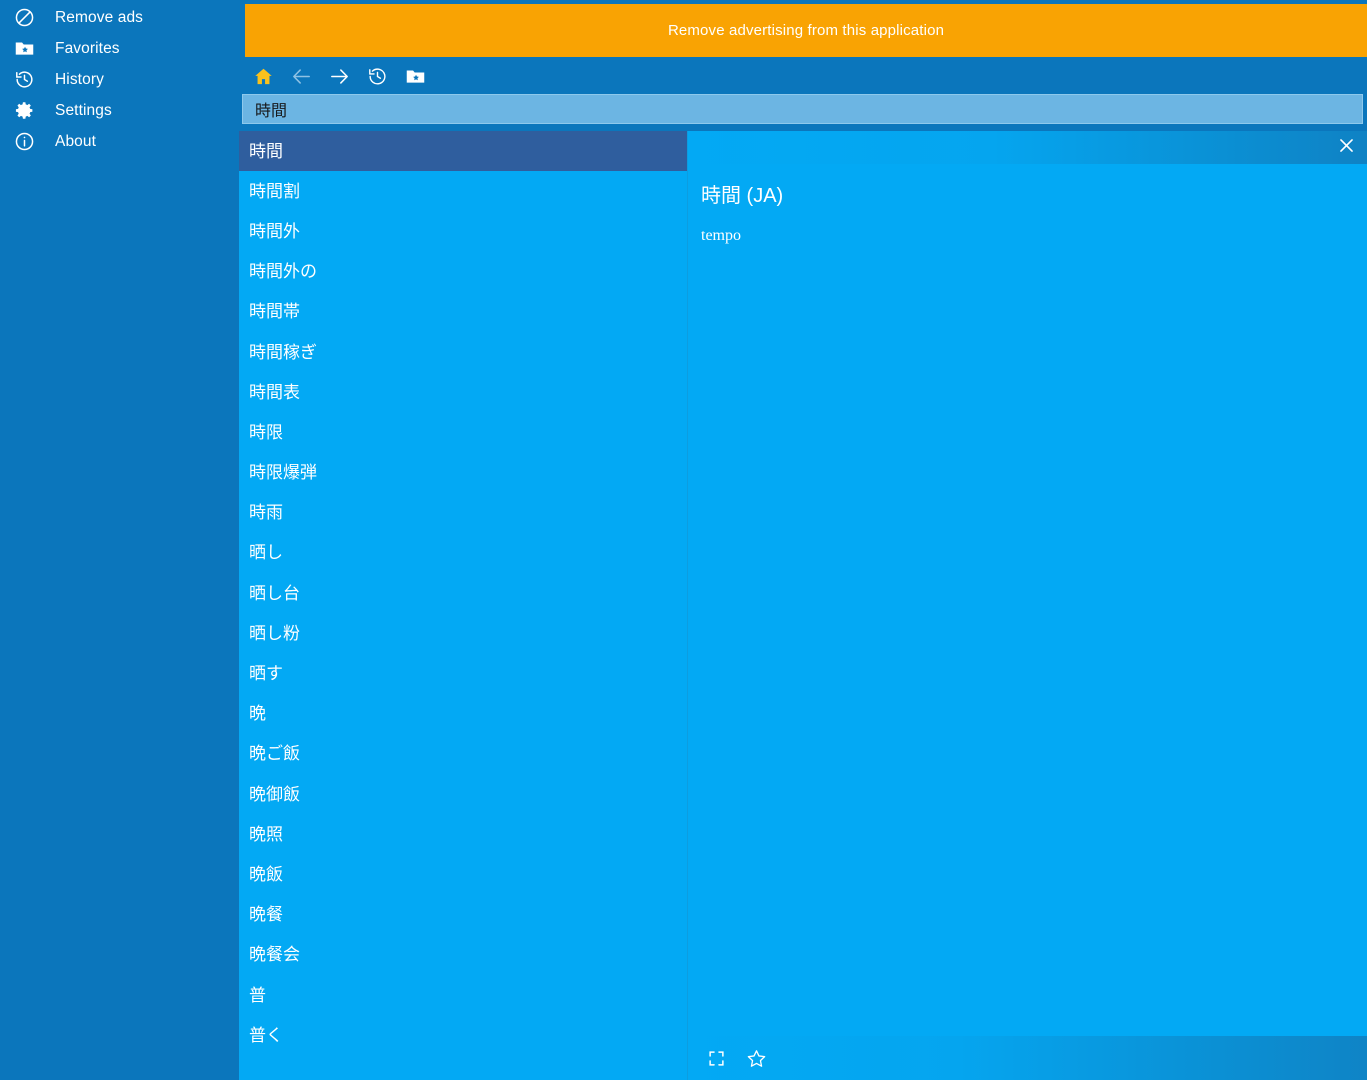 Image resolution: width=1367 pixels, height=1080 pixels. Describe the element at coordinates (24, 142) in the screenshot. I see `info-circle-icon` at that location.